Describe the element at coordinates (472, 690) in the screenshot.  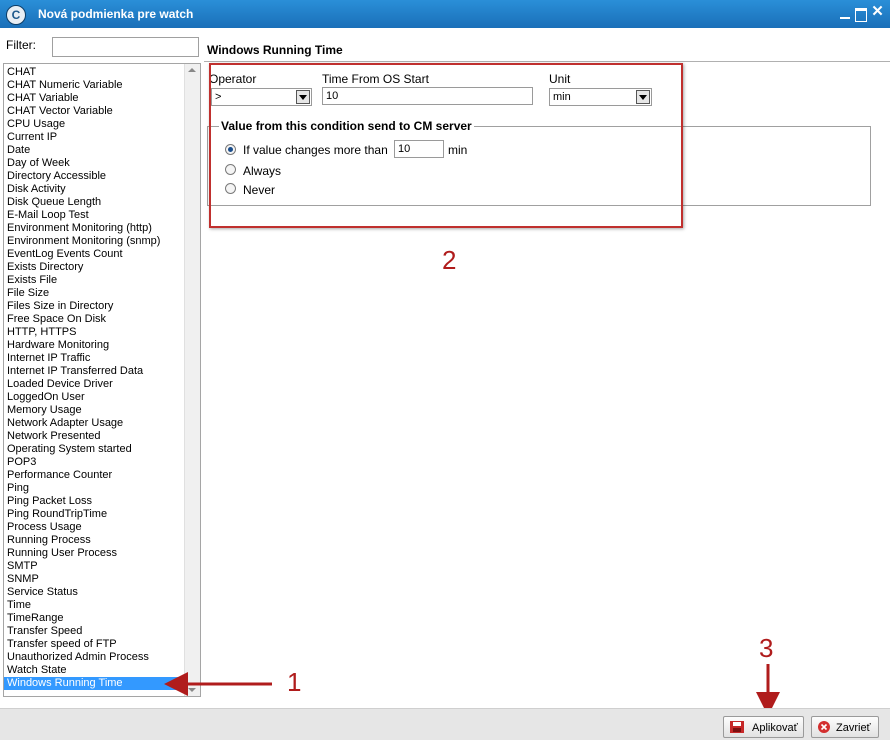
I see `annotation-arrows` at that location.